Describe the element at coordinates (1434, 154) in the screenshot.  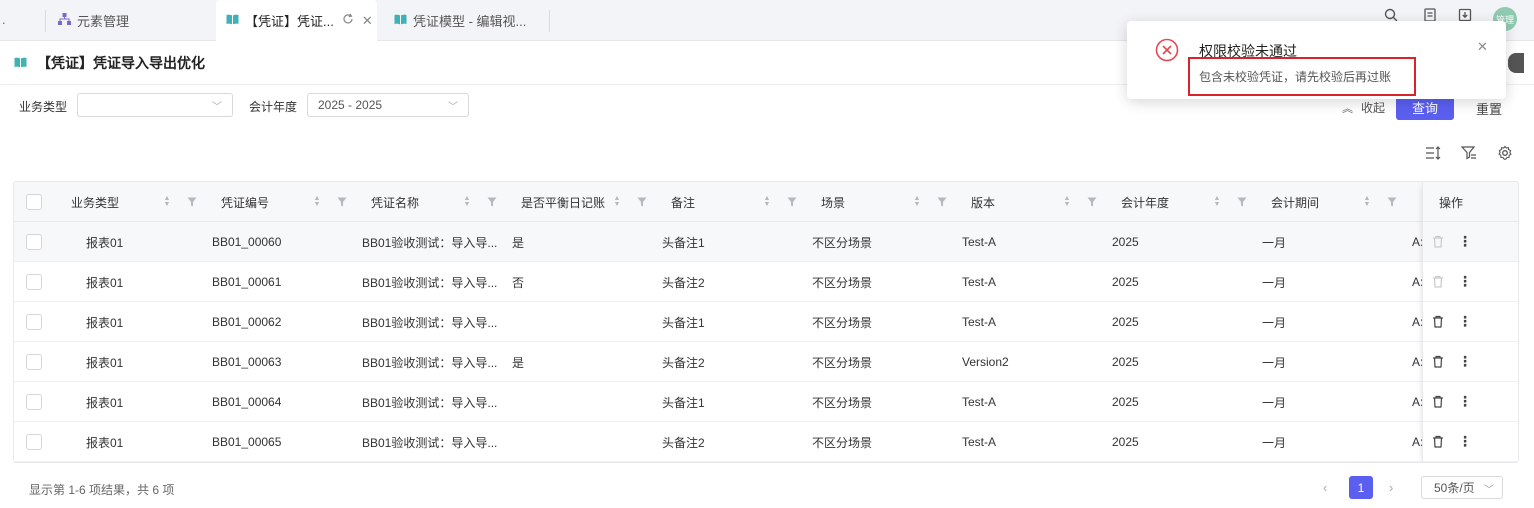
I see `density-icon` at that location.